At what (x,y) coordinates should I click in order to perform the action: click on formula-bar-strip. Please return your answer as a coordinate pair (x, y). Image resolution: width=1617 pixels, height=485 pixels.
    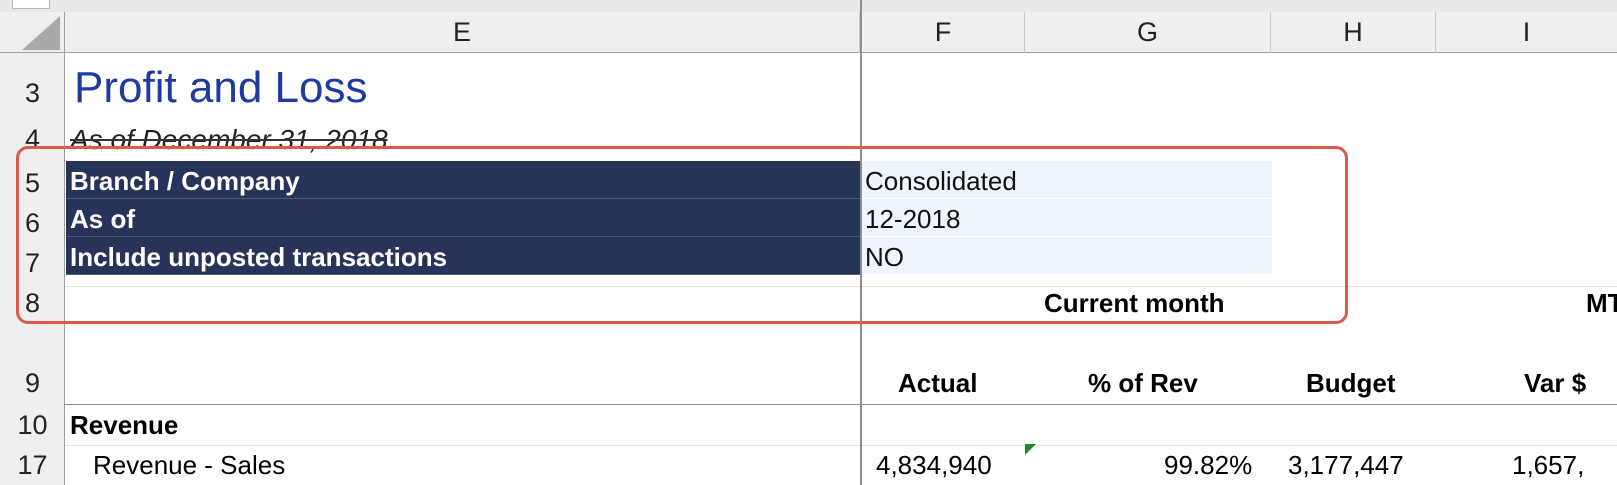
    Looking at the image, I should click on (808, 6).